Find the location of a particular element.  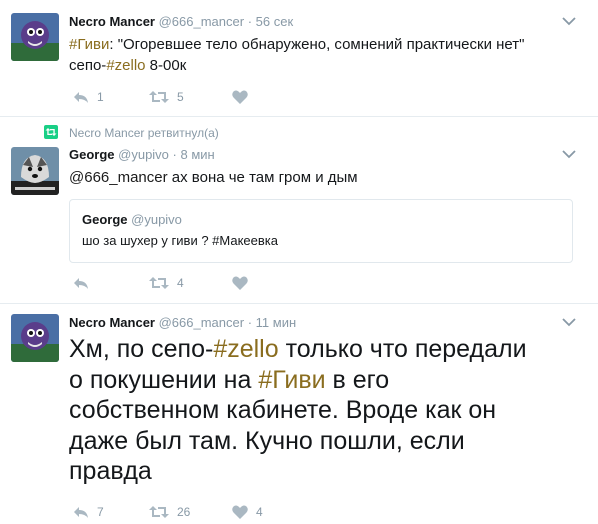

author-handle: @yupivo is located at coordinates (143, 154).